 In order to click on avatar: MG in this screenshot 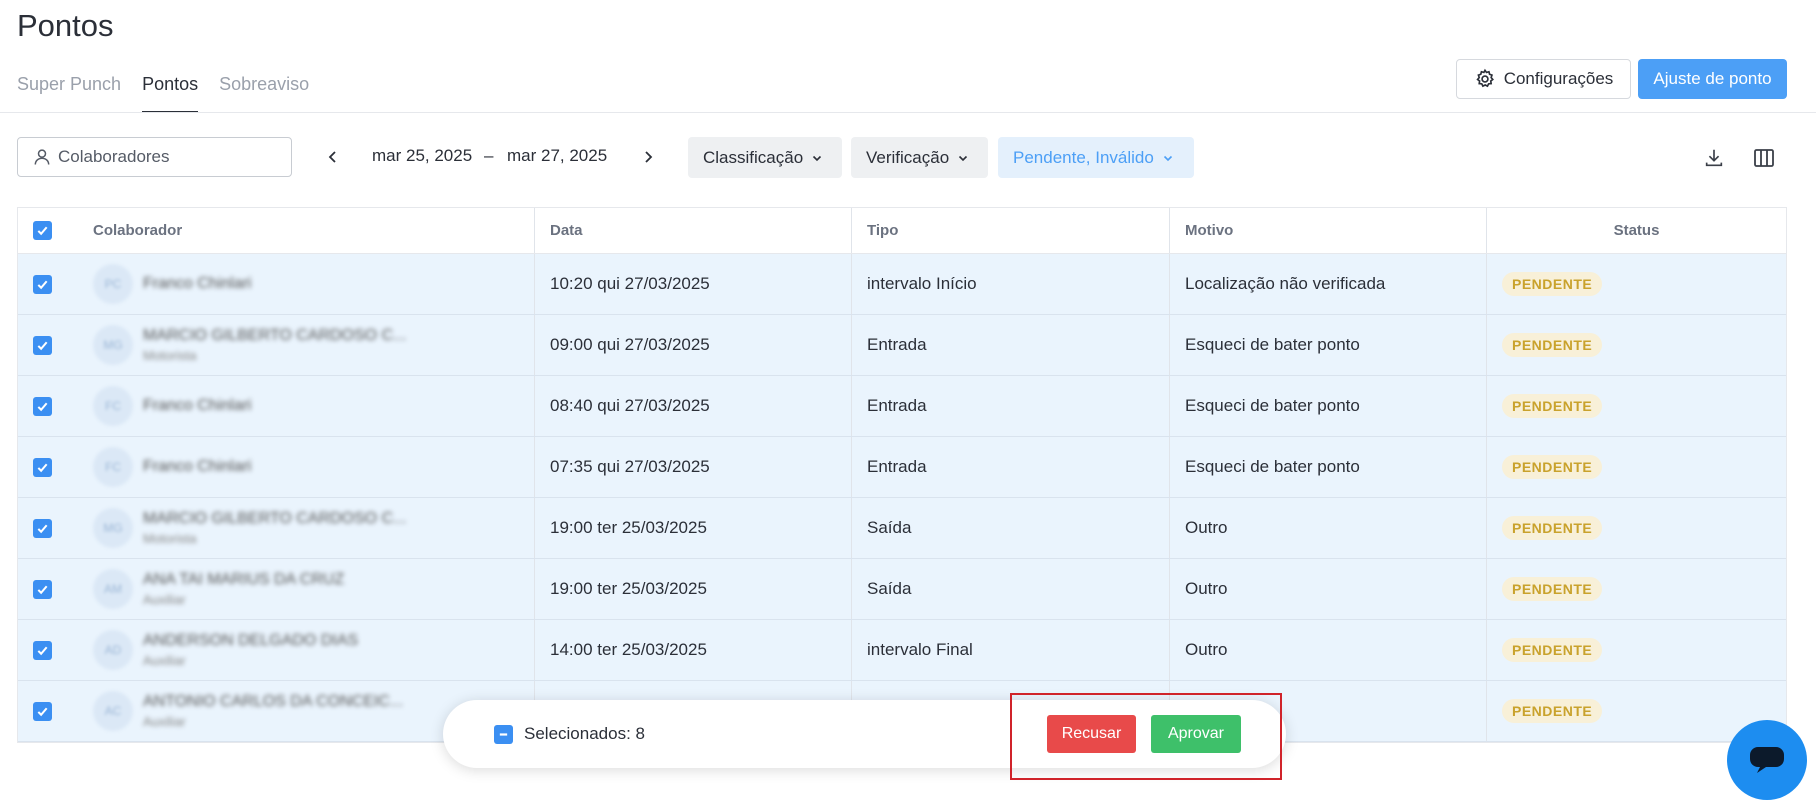, I will do `click(113, 528)`.